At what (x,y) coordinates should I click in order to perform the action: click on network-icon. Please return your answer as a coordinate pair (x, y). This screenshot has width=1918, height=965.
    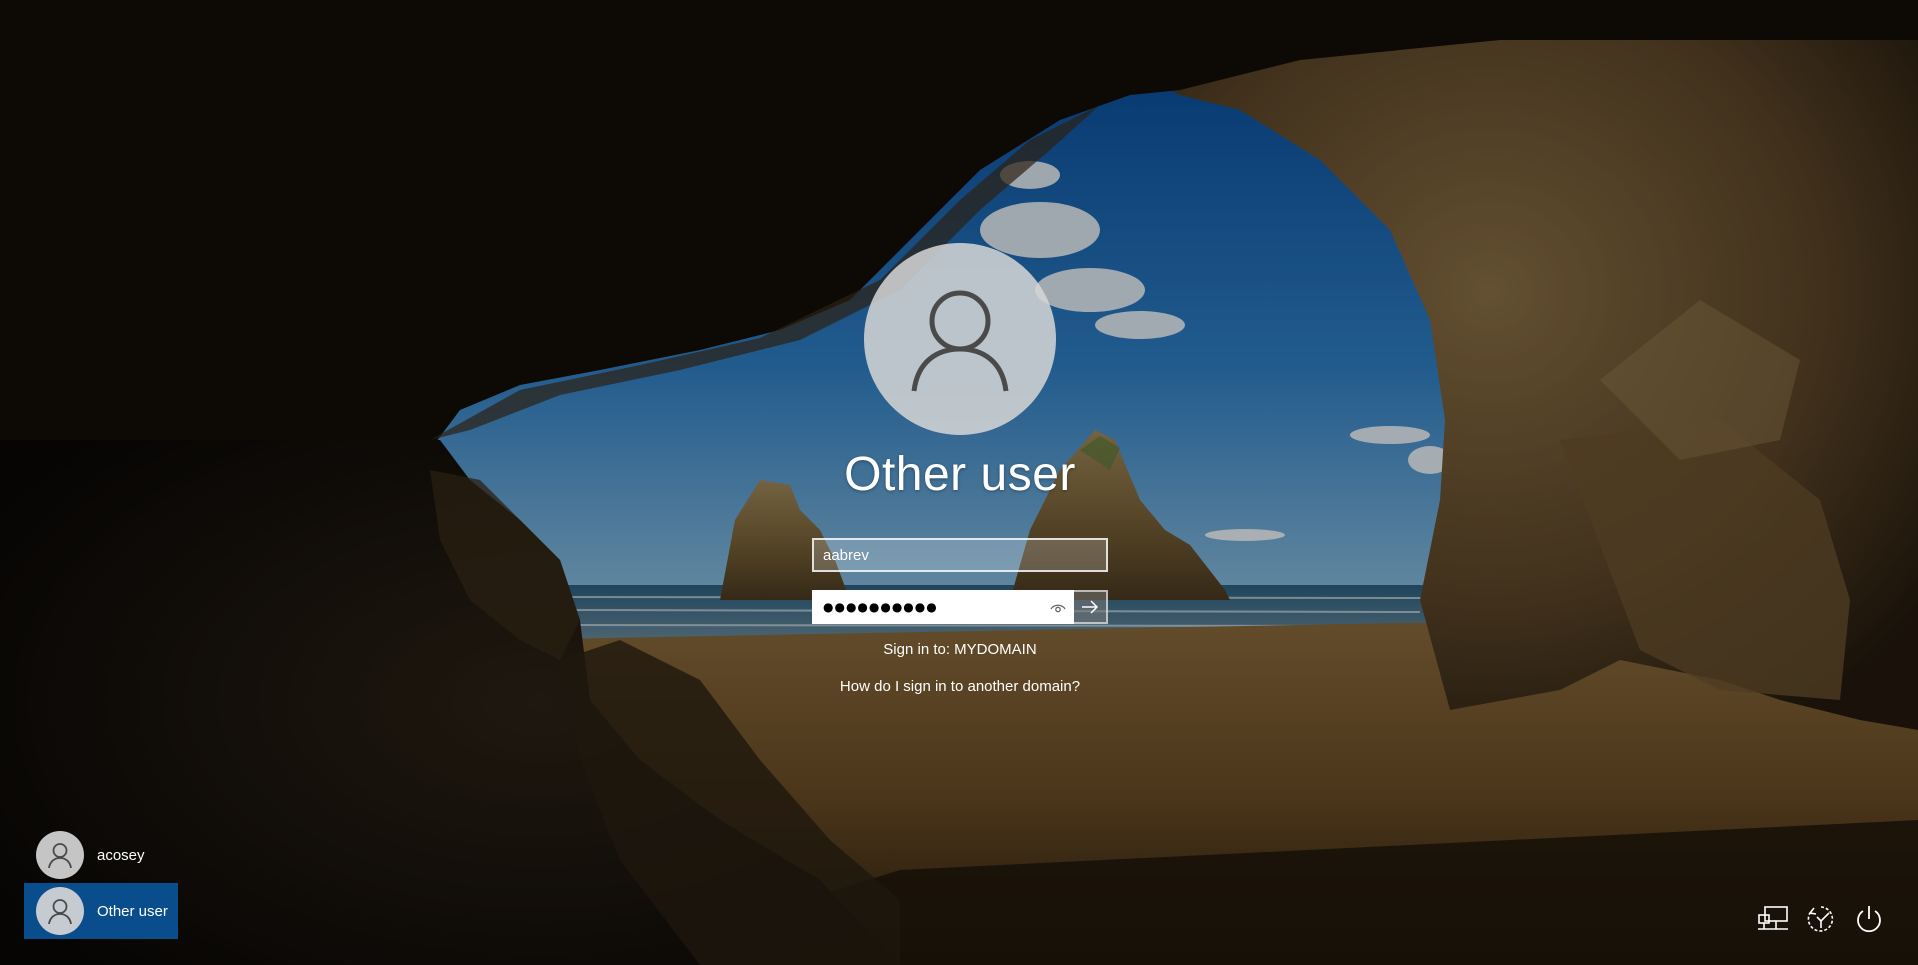
    Looking at the image, I should click on (1773, 918).